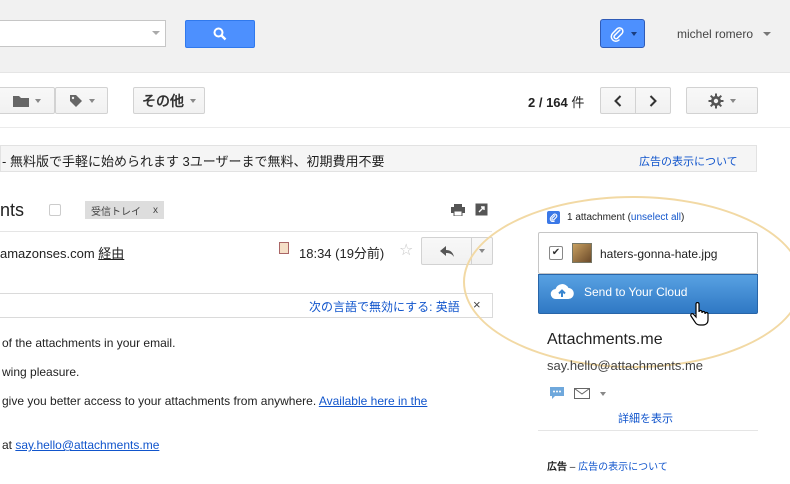 Image resolution: width=790 pixels, height=484 pixels. Describe the element at coordinates (682, 217) in the screenshot. I see `unselect-close-paren: )` at that location.